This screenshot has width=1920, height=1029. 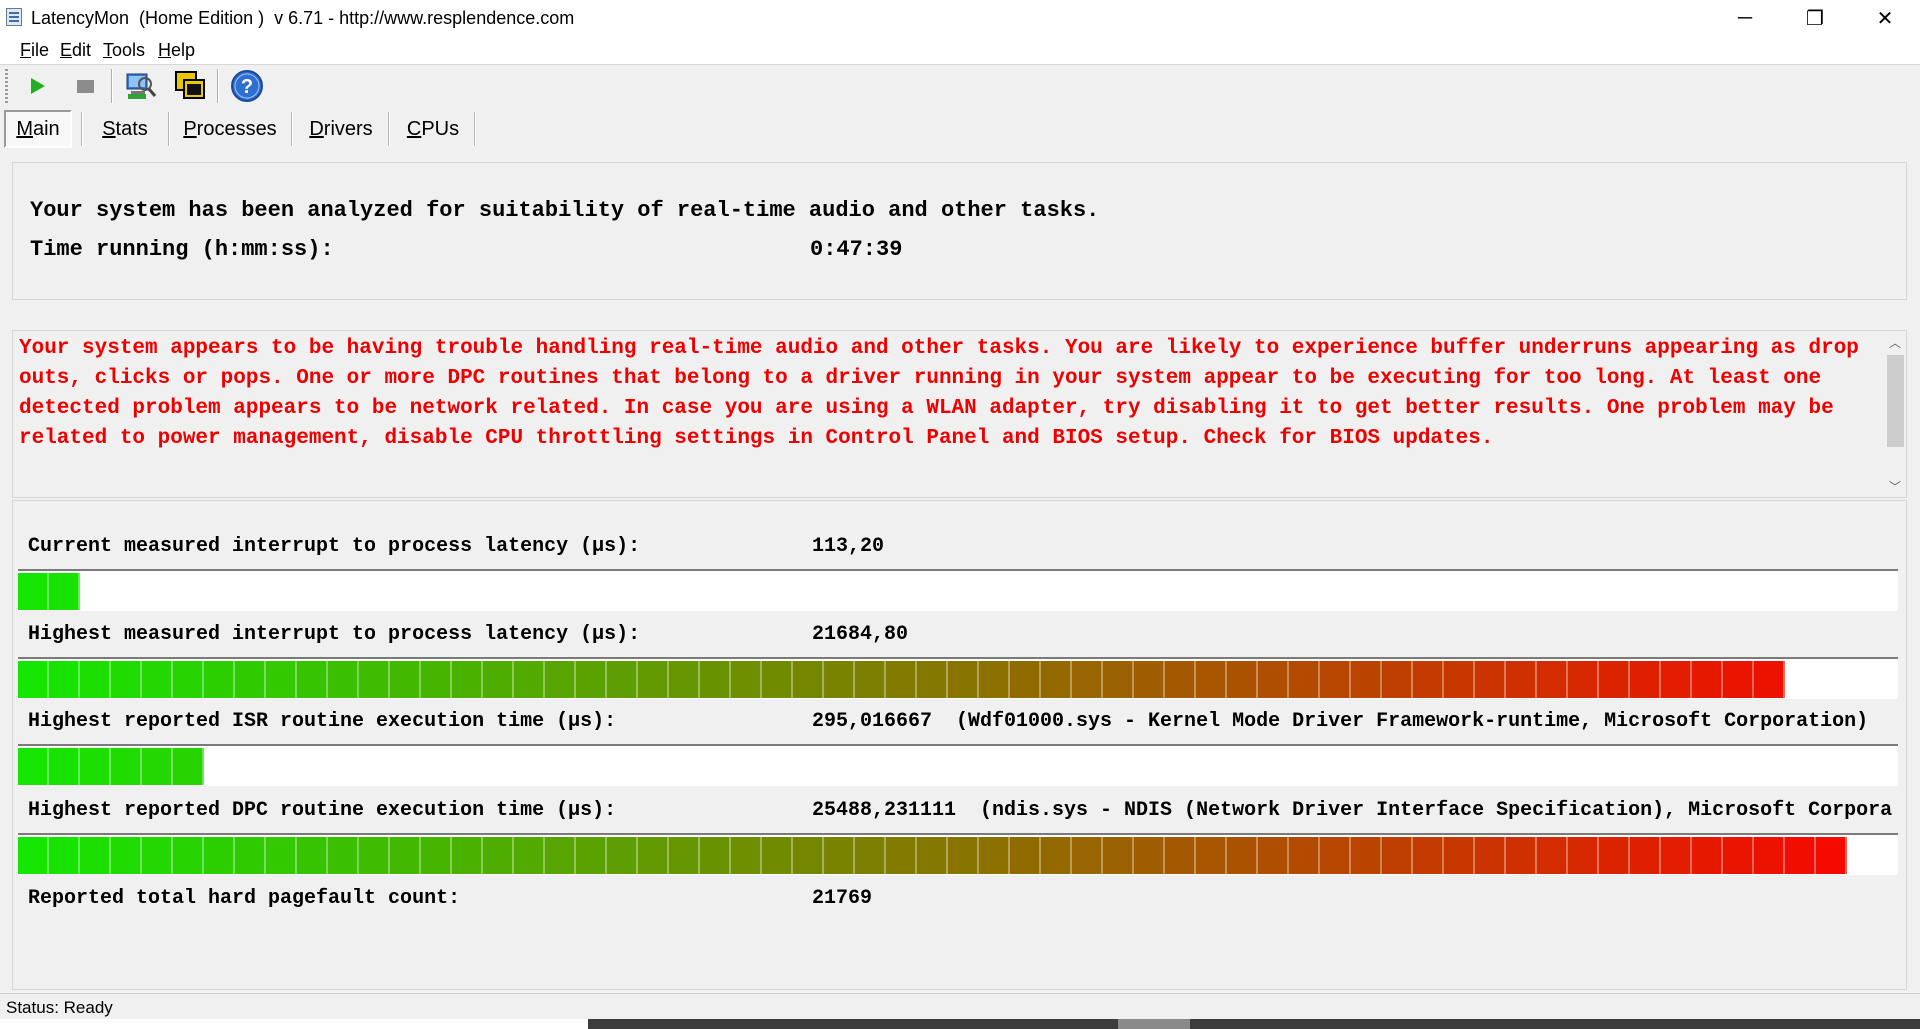 What do you see at coordinates (1895, 486) in the screenshot?
I see `scroll-down-icon: ﹀` at bounding box center [1895, 486].